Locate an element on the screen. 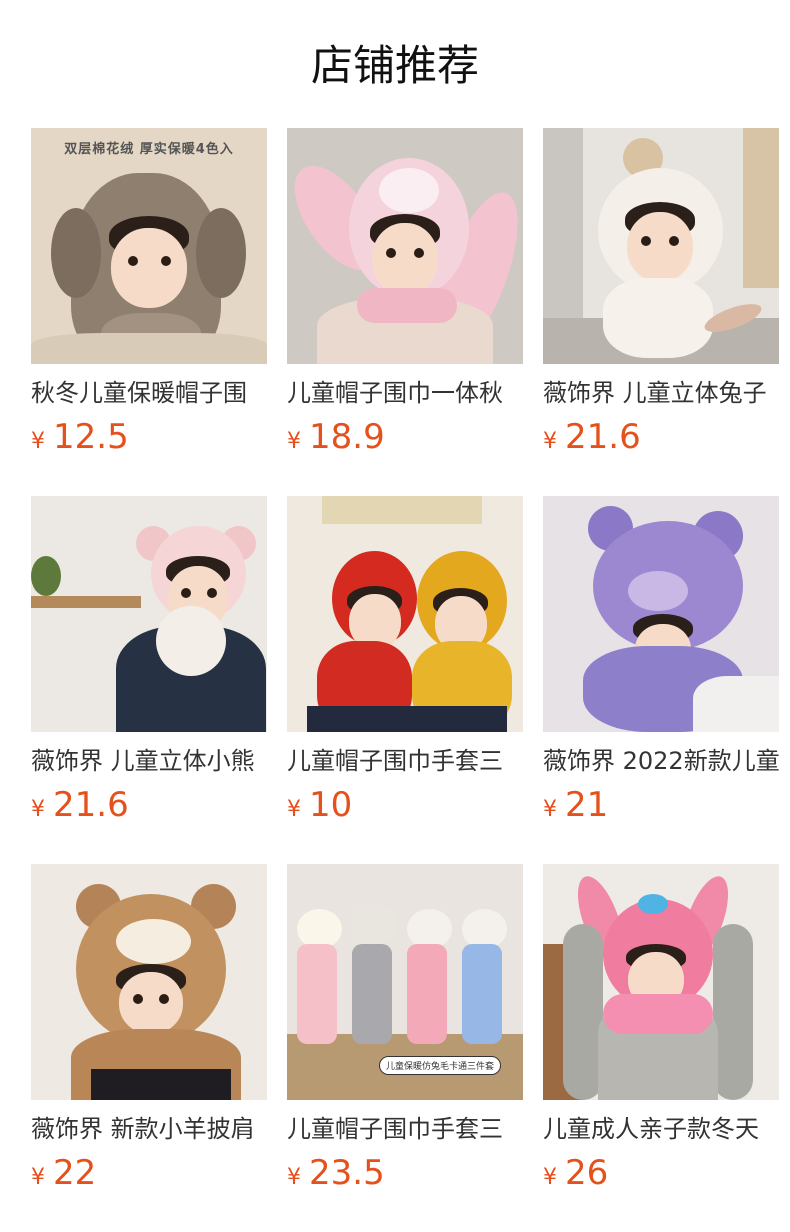 This screenshot has height=1232, width=790. product-name: 儿童帽子围巾一体秋 is located at coordinates (405, 393).